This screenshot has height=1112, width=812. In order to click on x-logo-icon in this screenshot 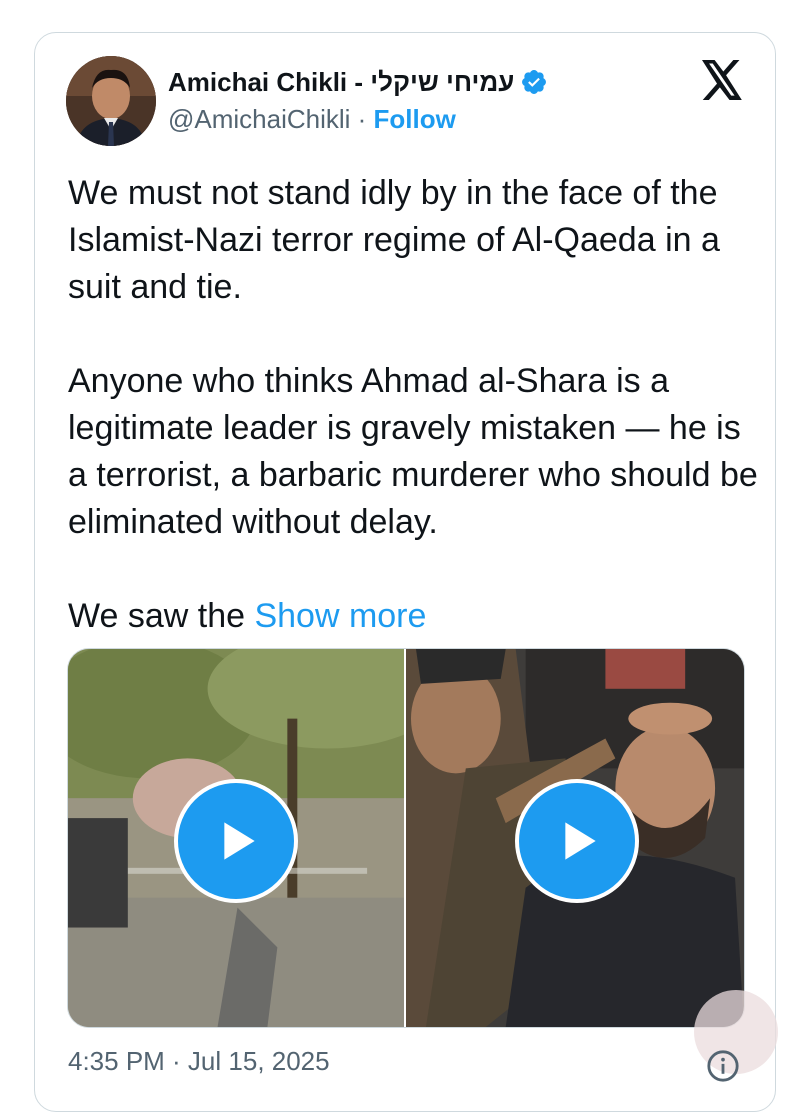, I will do `click(722, 80)`.